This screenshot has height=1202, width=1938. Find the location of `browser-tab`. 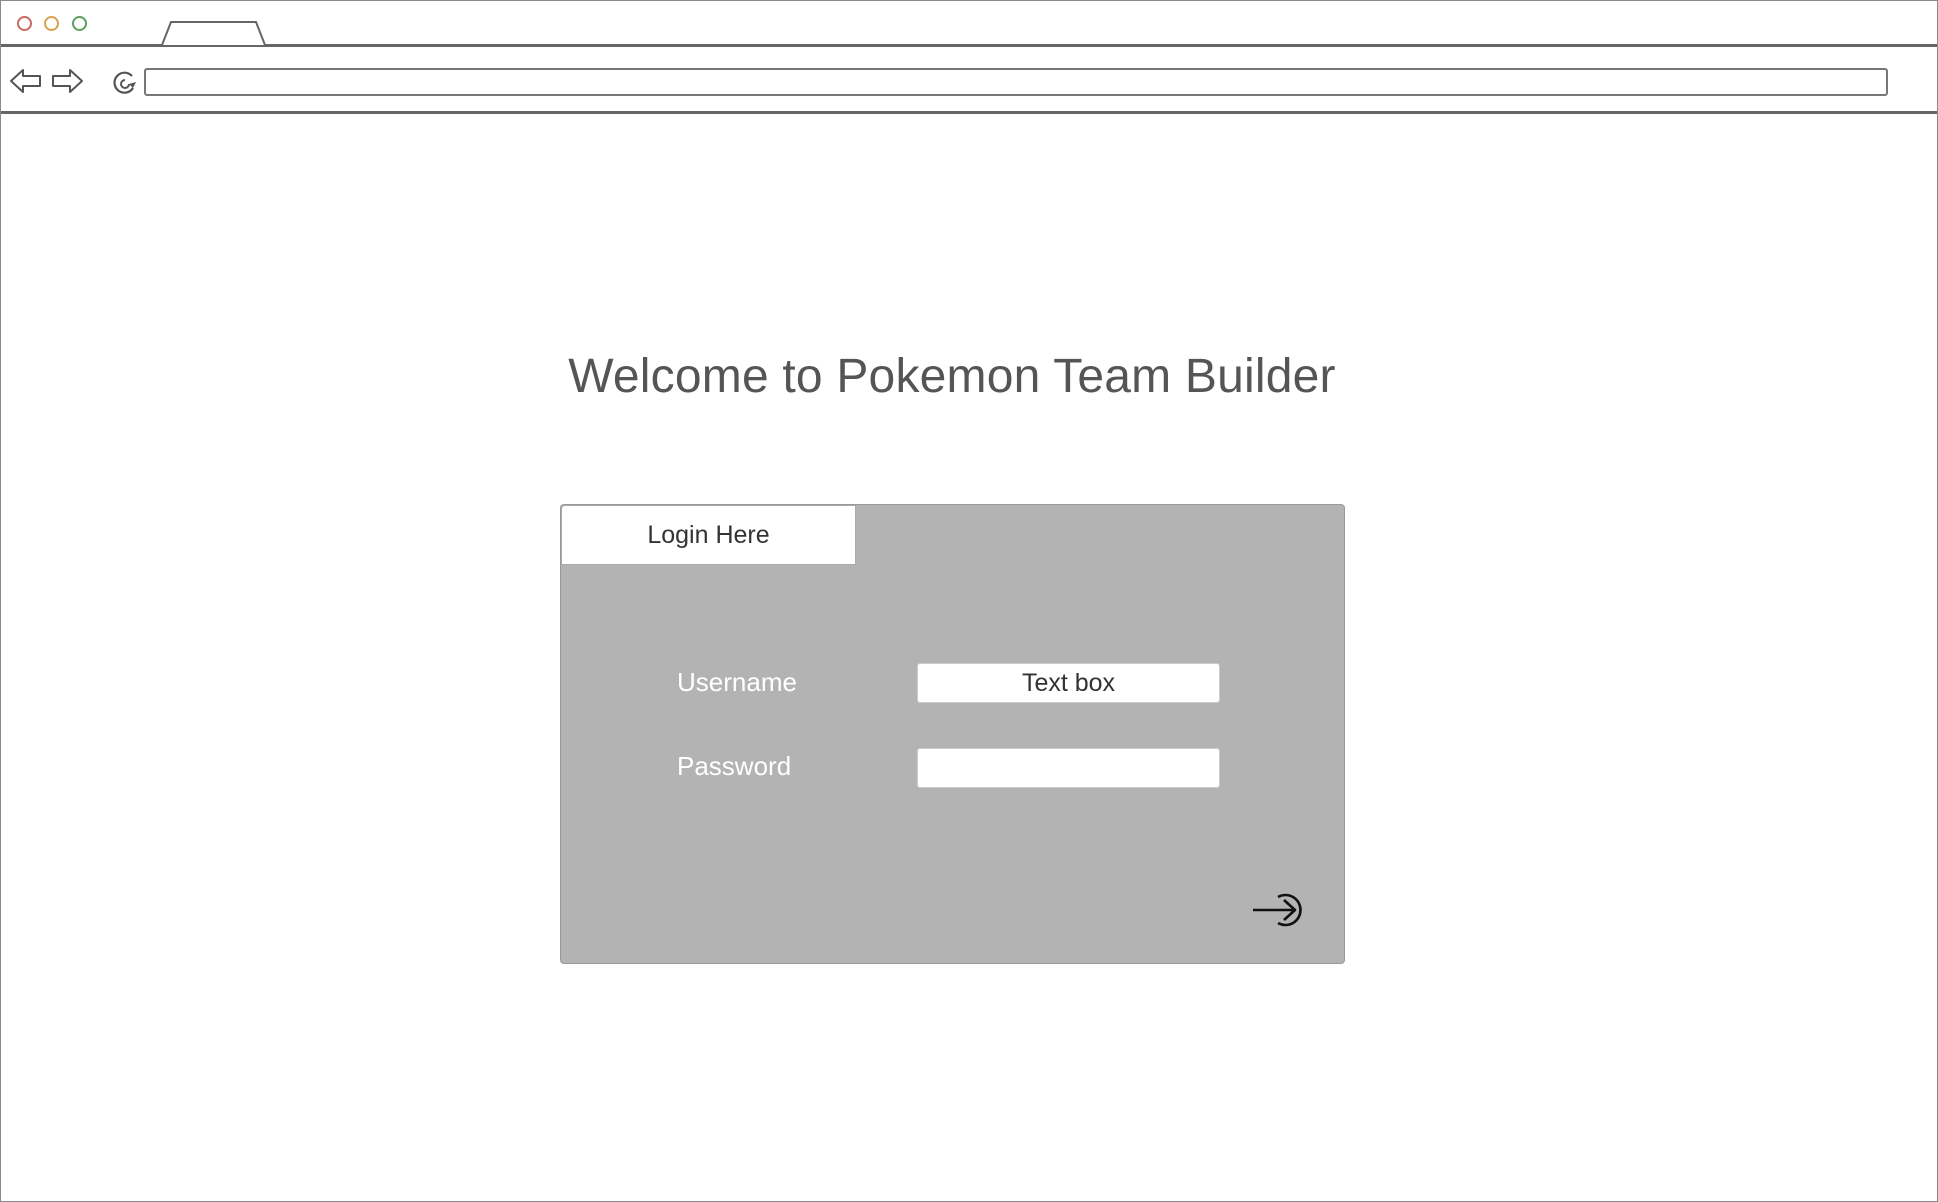

browser-tab is located at coordinates (213, 33).